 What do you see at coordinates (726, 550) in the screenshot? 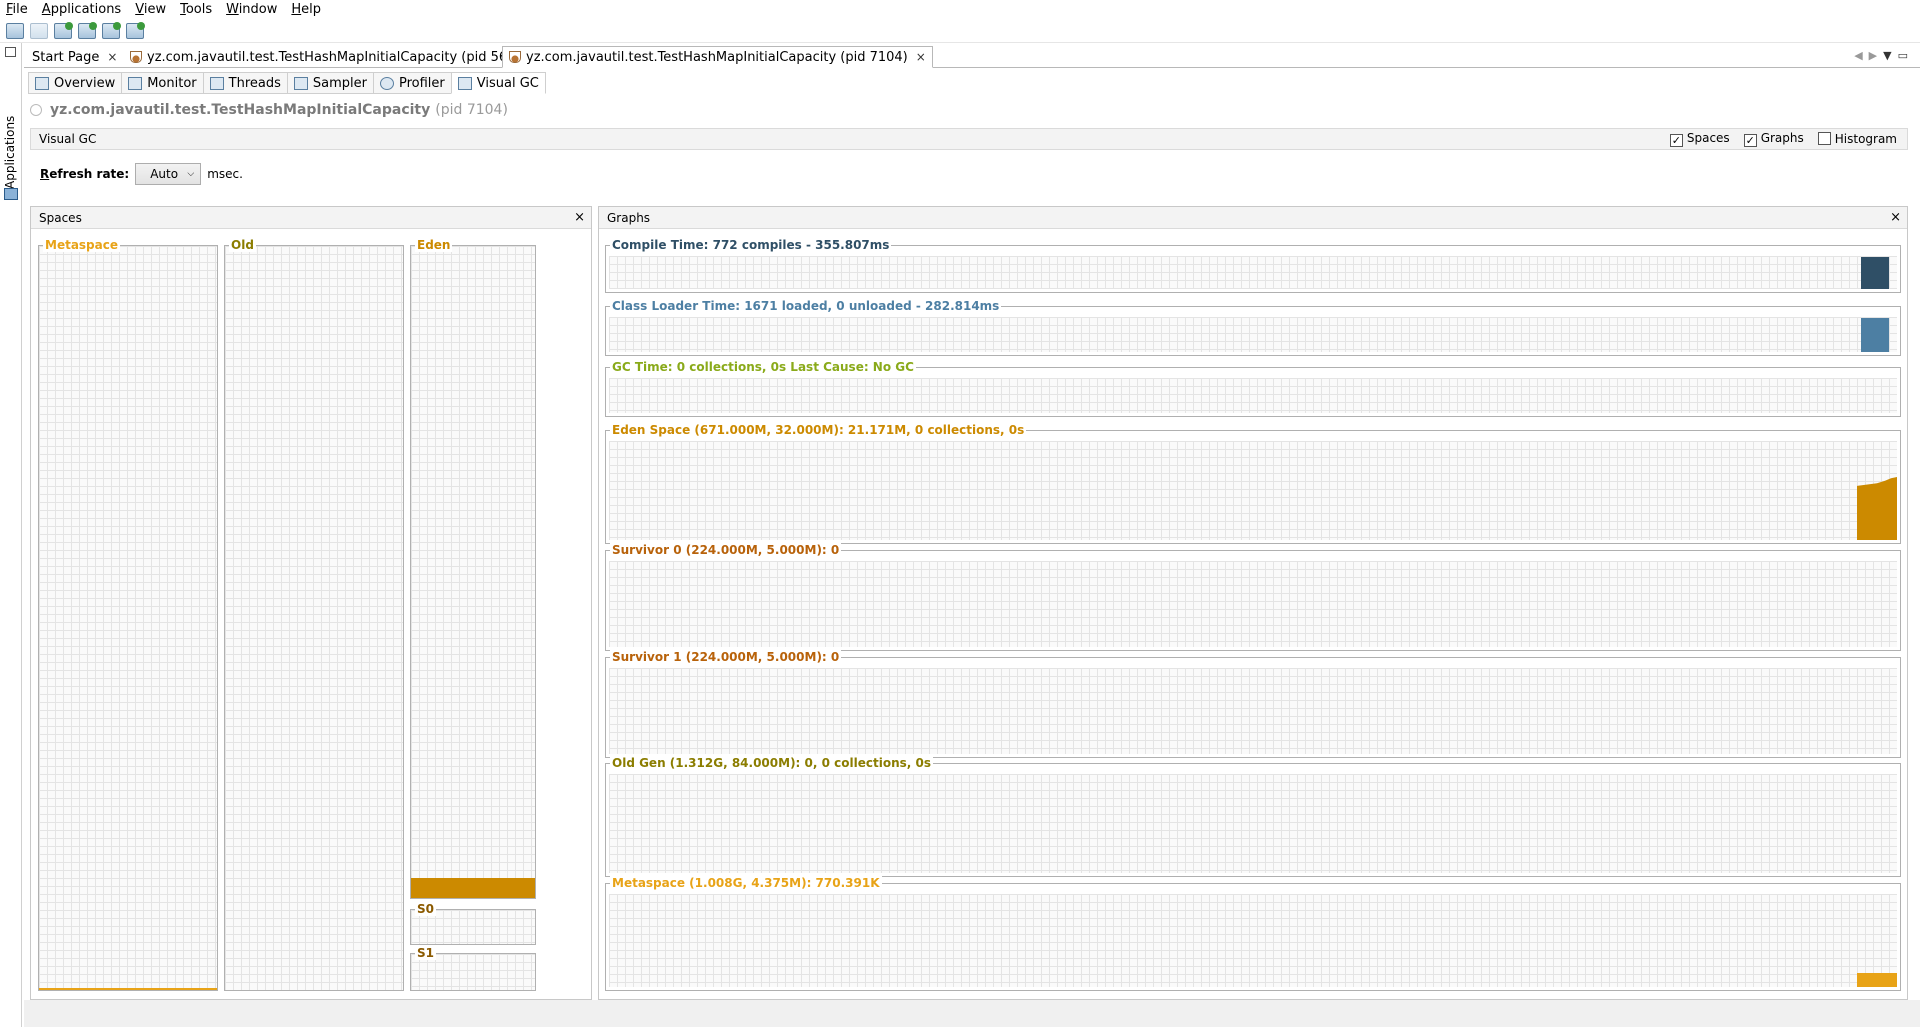
I see `graph-label: Survivor 0 (224.000M, 5.000M): 0` at bounding box center [726, 550].